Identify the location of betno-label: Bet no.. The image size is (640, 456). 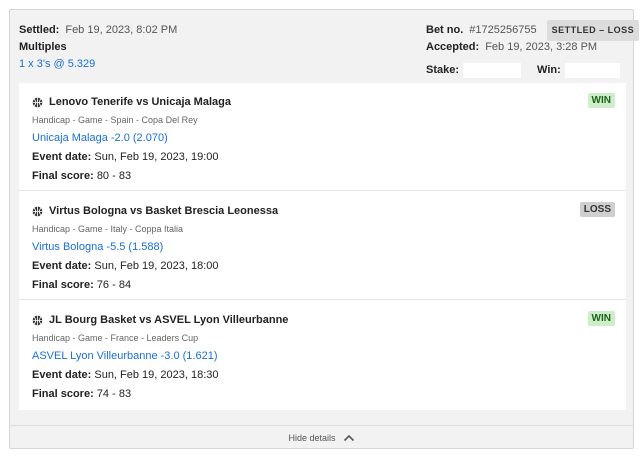
(445, 30).